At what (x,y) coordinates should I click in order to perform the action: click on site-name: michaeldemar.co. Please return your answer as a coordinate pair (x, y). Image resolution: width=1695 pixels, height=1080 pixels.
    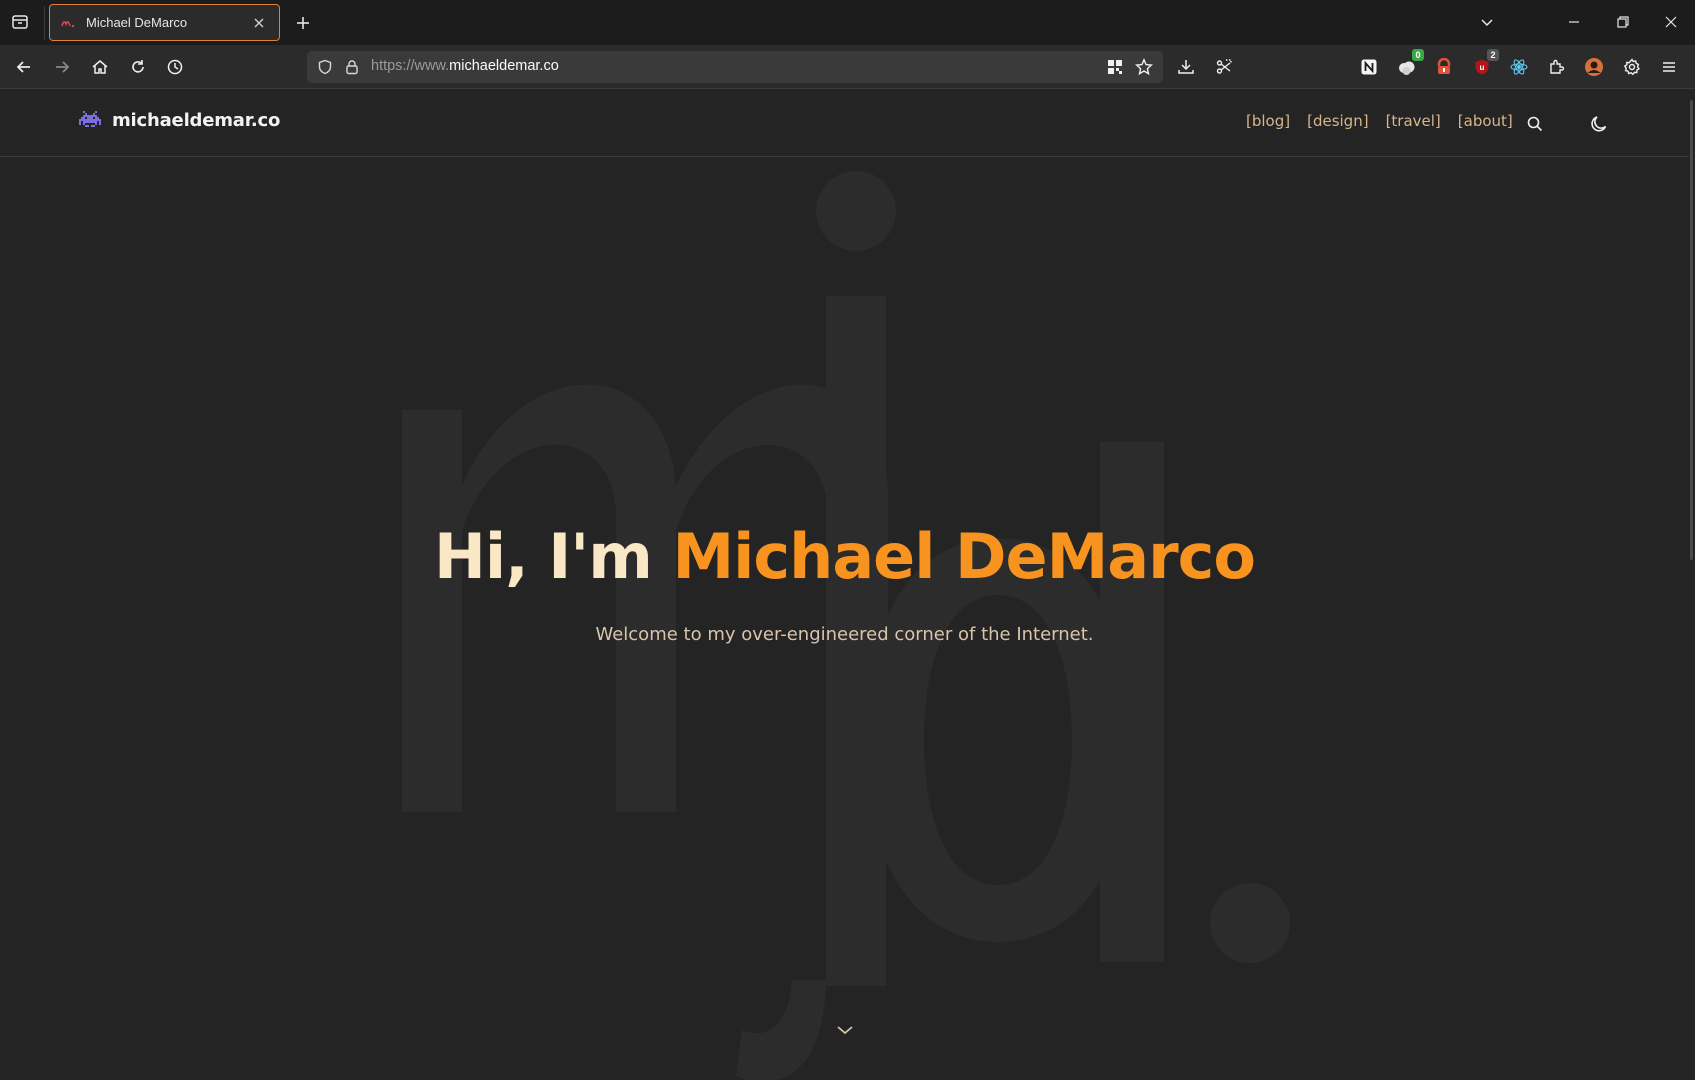
    Looking at the image, I should click on (196, 120).